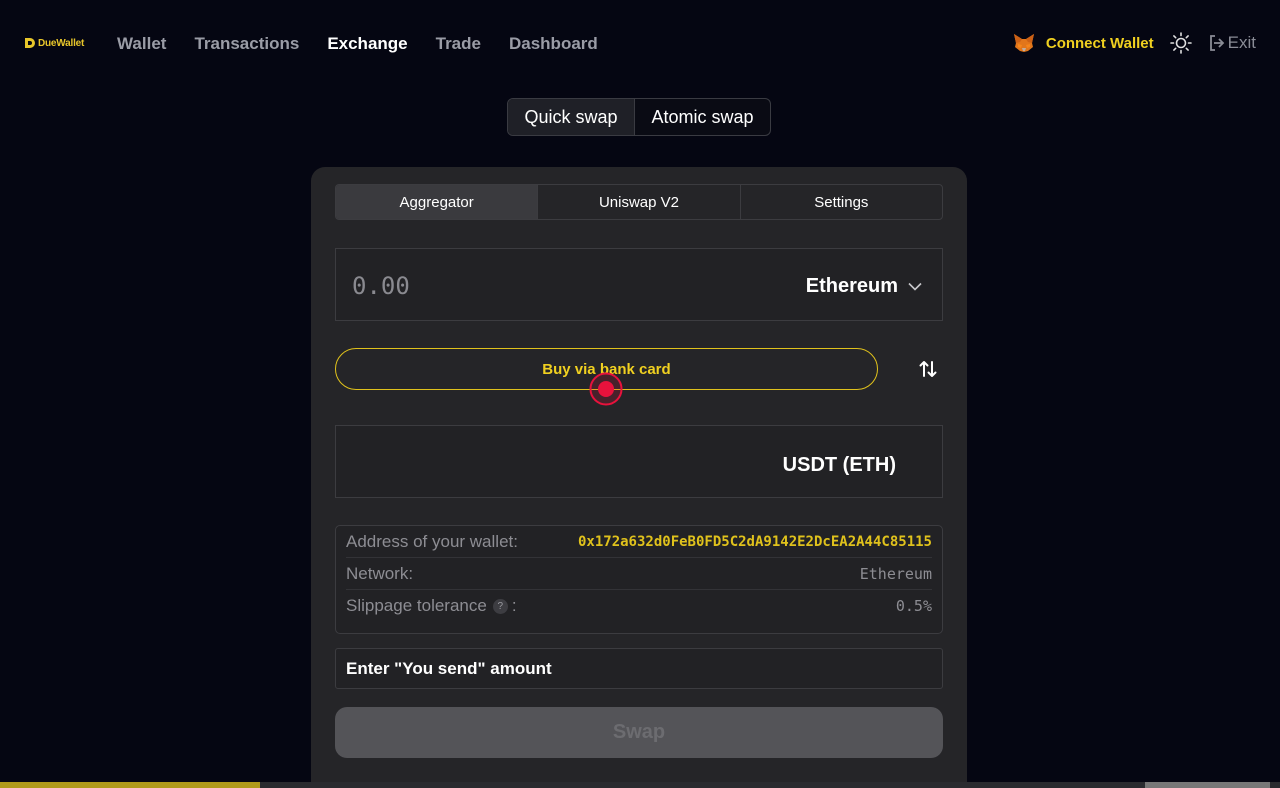 Image resolution: width=1280 pixels, height=788 pixels. What do you see at coordinates (915, 286) in the screenshot?
I see `chevron-down-icon` at bounding box center [915, 286].